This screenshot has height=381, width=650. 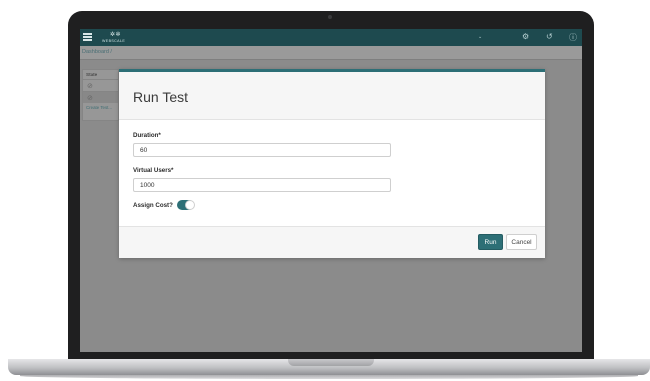 What do you see at coordinates (190, 204) in the screenshot?
I see `toggle-knob` at bounding box center [190, 204].